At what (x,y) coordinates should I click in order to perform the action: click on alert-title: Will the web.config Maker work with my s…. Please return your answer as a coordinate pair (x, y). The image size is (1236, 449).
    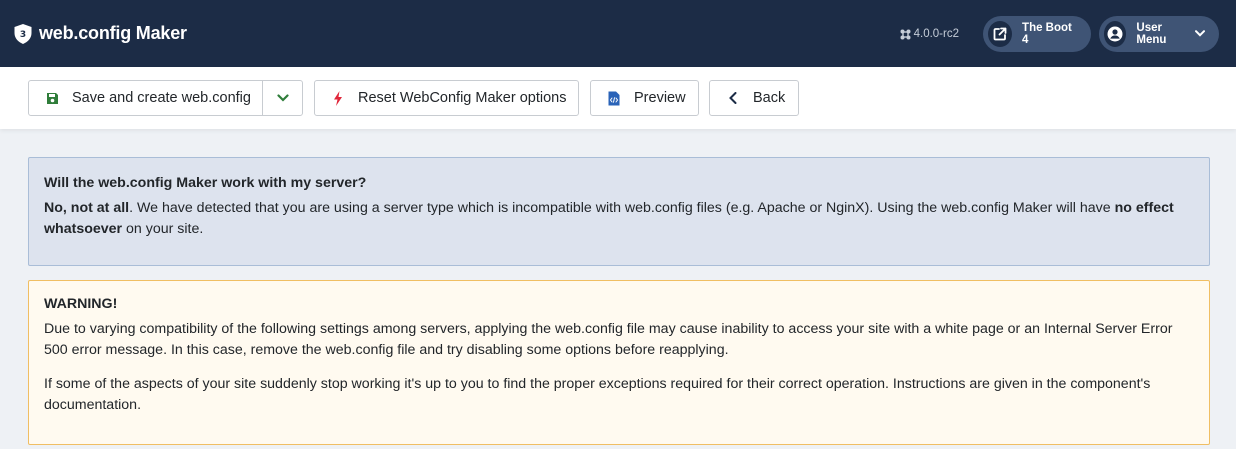
    Looking at the image, I should click on (205, 183).